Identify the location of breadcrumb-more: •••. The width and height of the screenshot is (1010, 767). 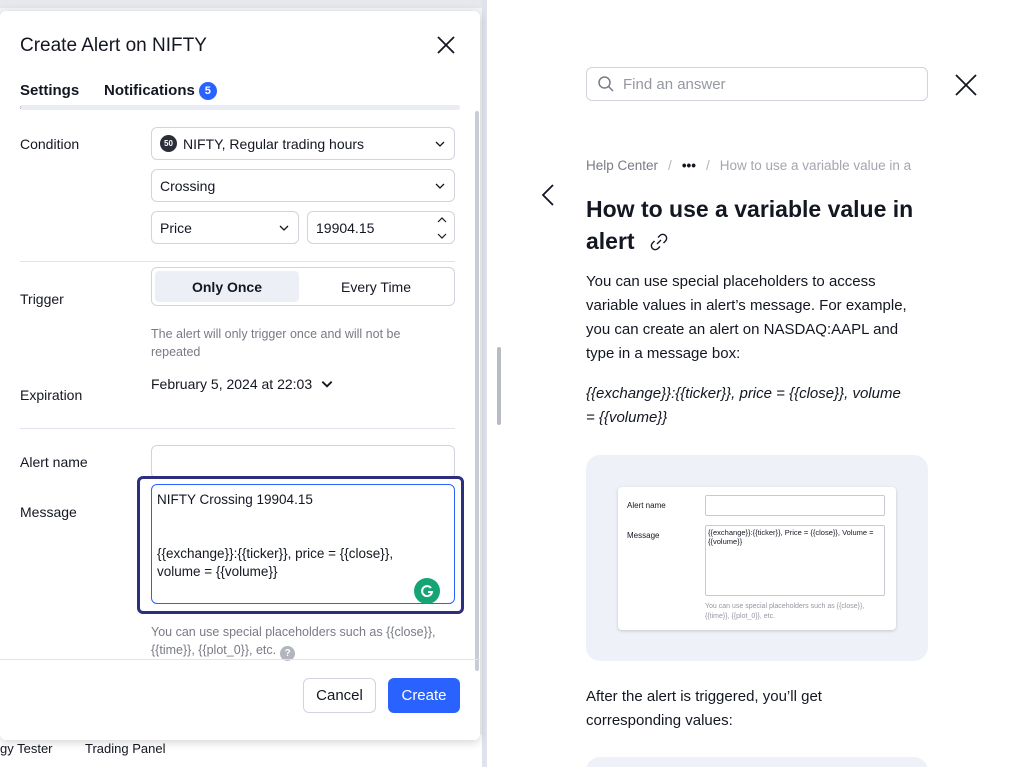
(689, 165).